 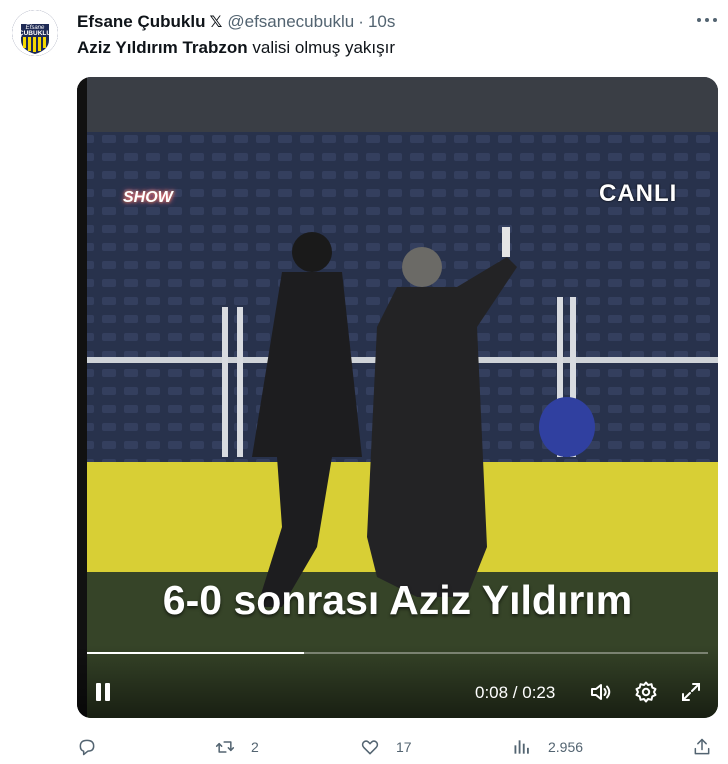 I want to click on video-timecode: 0:08 / 0:23, so click(x=515, y=692).